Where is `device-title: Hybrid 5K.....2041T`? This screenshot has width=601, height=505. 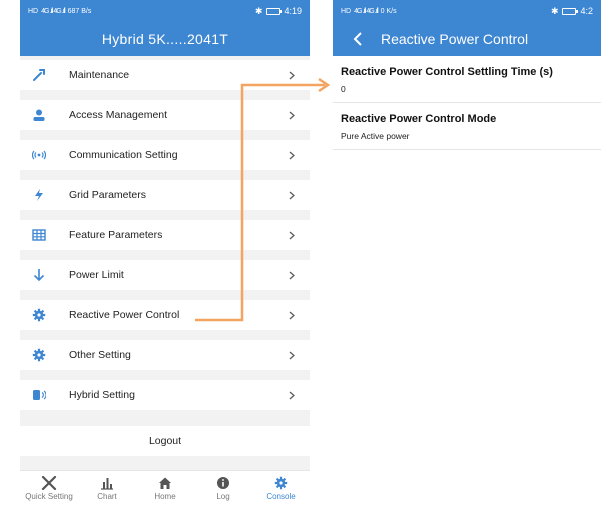
device-title: Hybrid 5K.....2041T is located at coordinates (165, 39).